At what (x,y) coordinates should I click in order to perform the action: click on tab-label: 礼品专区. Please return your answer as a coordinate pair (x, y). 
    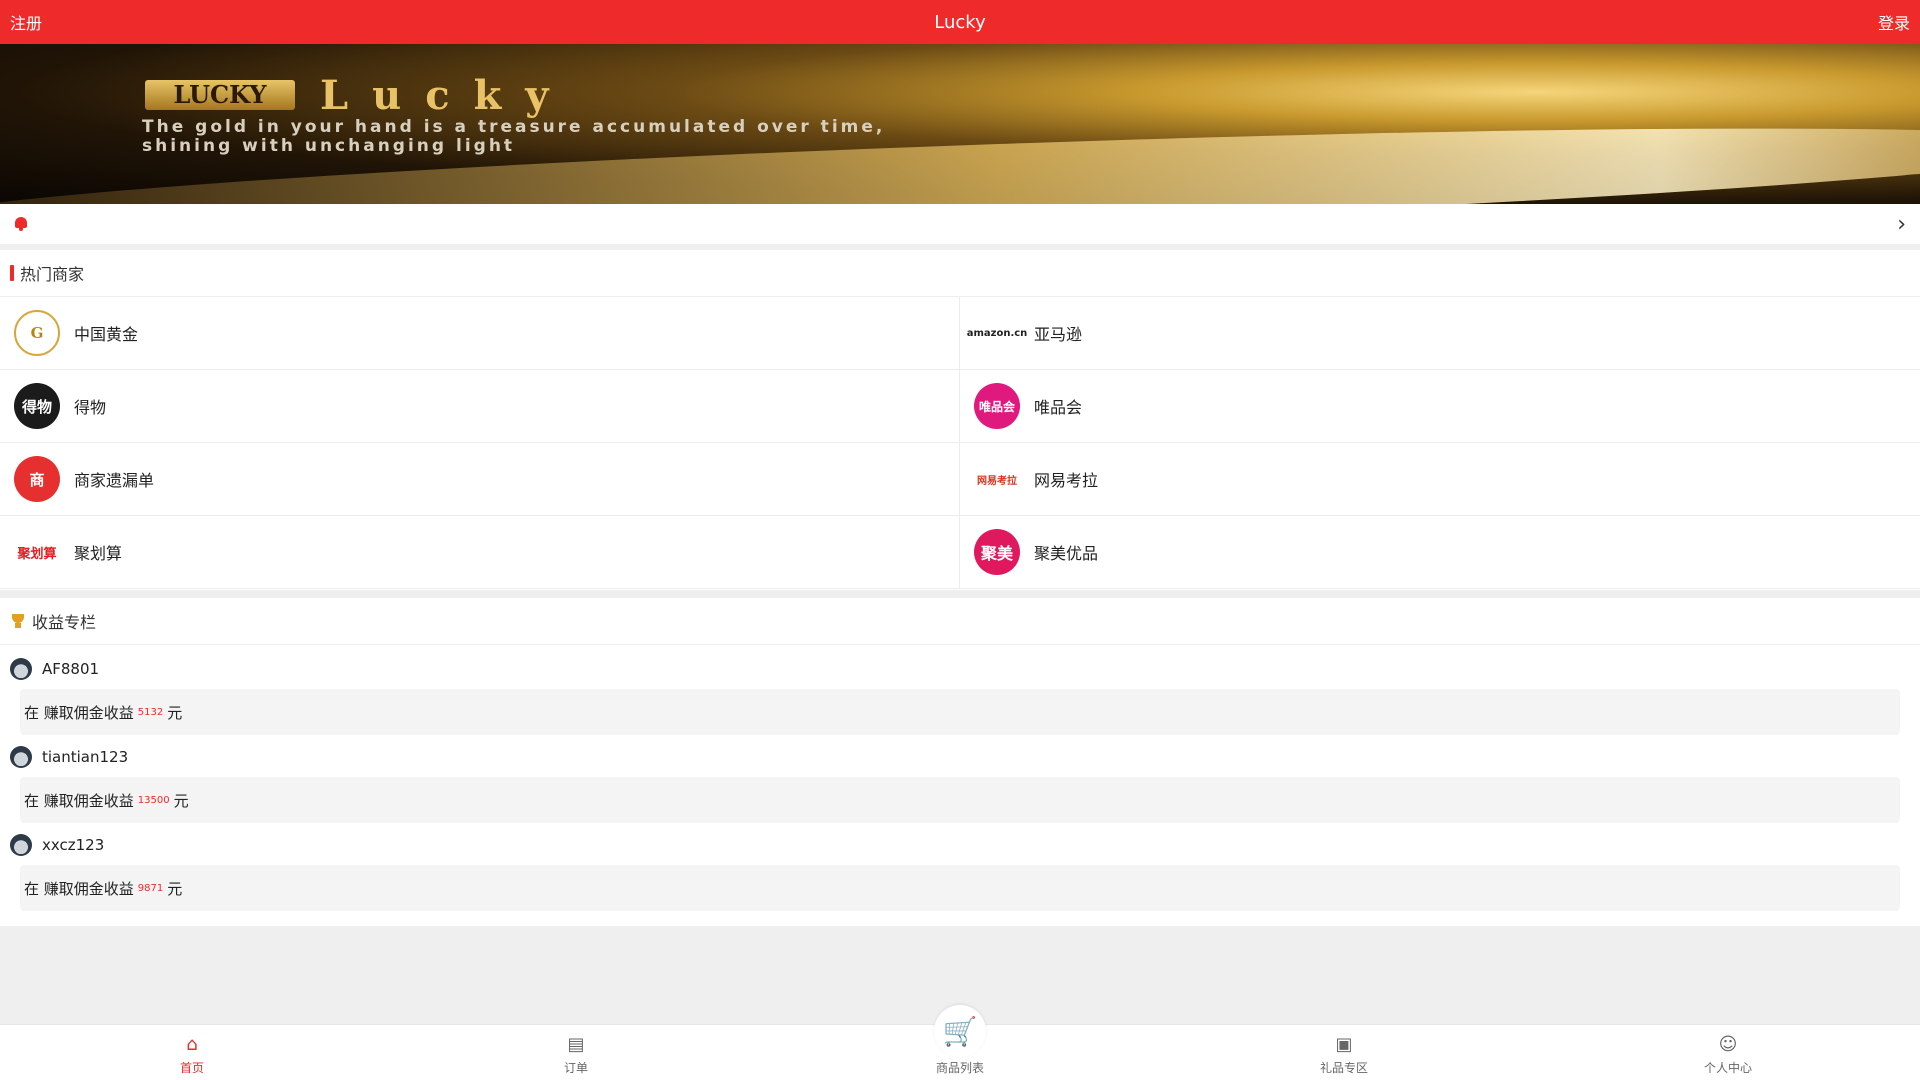
    Looking at the image, I should click on (1343, 1068).